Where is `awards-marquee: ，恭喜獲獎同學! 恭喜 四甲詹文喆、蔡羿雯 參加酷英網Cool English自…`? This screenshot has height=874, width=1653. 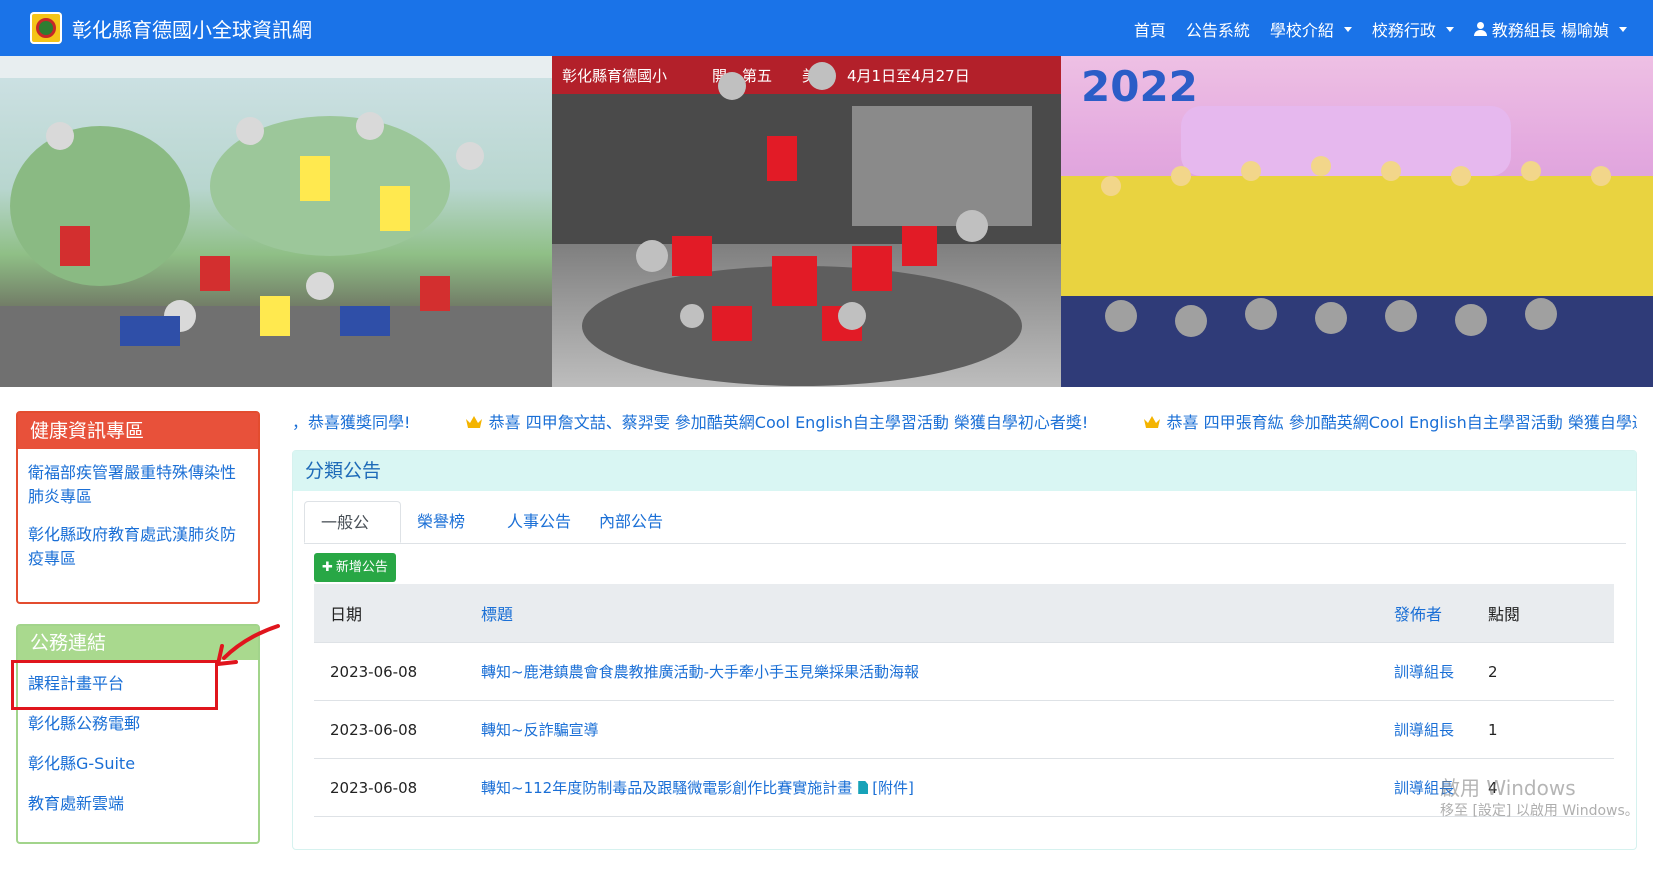
awards-marquee: ，恭喜獲獎同學! 恭喜 四甲詹文喆、蔡羿雯 參加酷英網Cool English自… is located at coordinates (964, 423).